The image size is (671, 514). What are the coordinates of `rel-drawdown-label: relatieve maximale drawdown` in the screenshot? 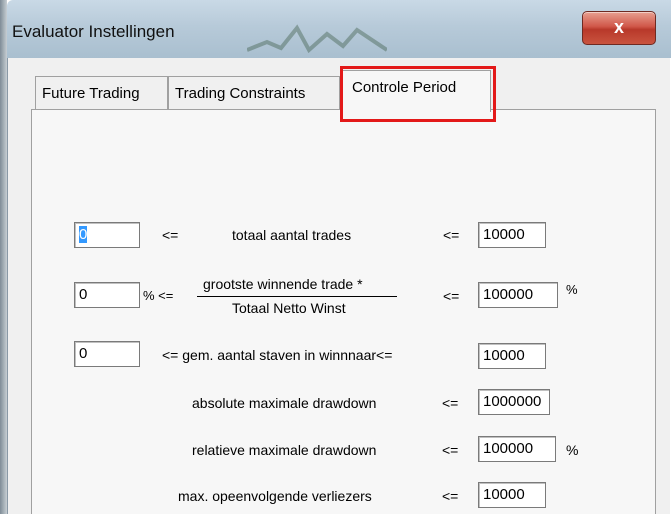 It's located at (284, 450).